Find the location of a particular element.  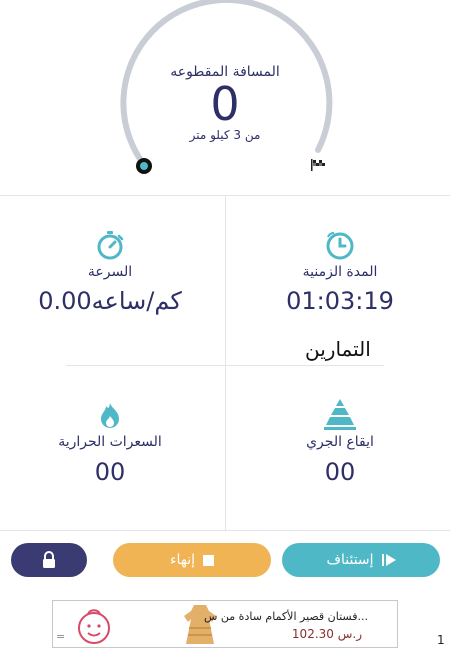

divider-bottom is located at coordinates (225, 530).